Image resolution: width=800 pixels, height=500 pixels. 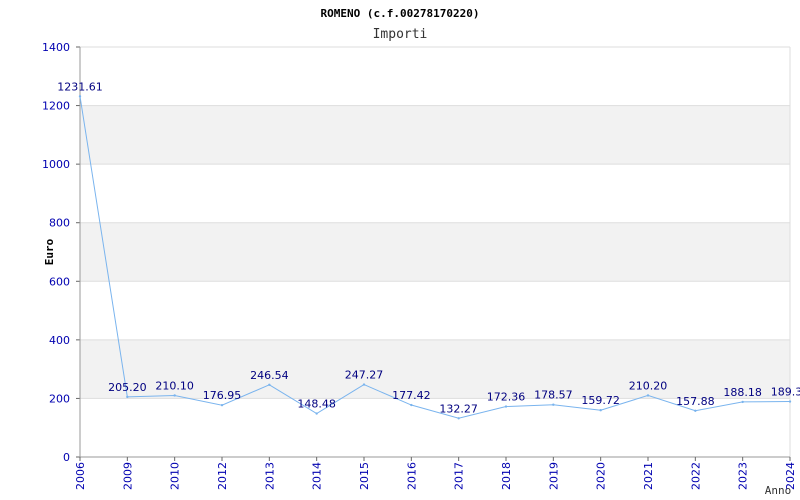 I want to click on data-label: 247.27, so click(x=364, y=375).